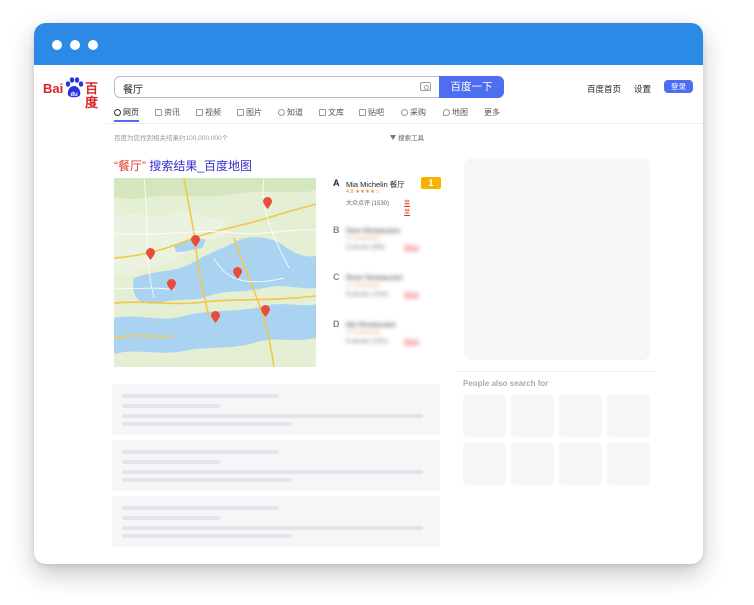 This screenshot has height=605, width=754. I want to click on logo-bai-text: Bai, so click(53, 88).